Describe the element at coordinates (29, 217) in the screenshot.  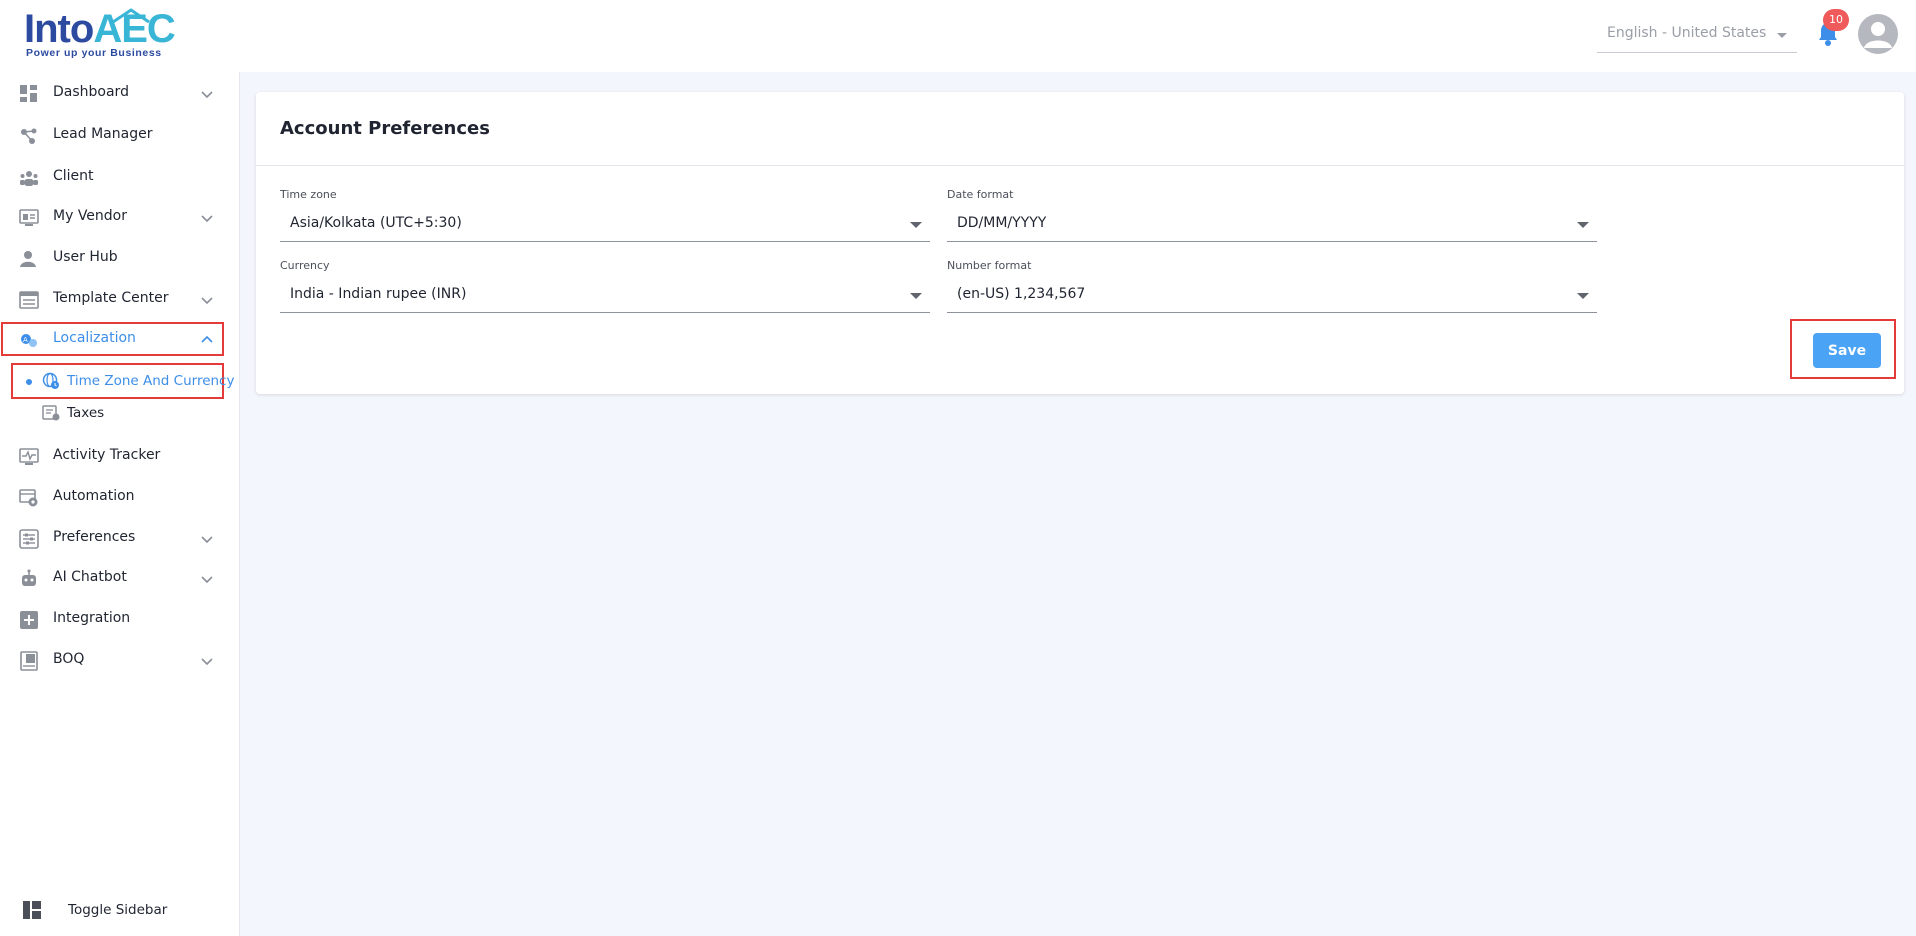
I see `vendor-icon` at that location.